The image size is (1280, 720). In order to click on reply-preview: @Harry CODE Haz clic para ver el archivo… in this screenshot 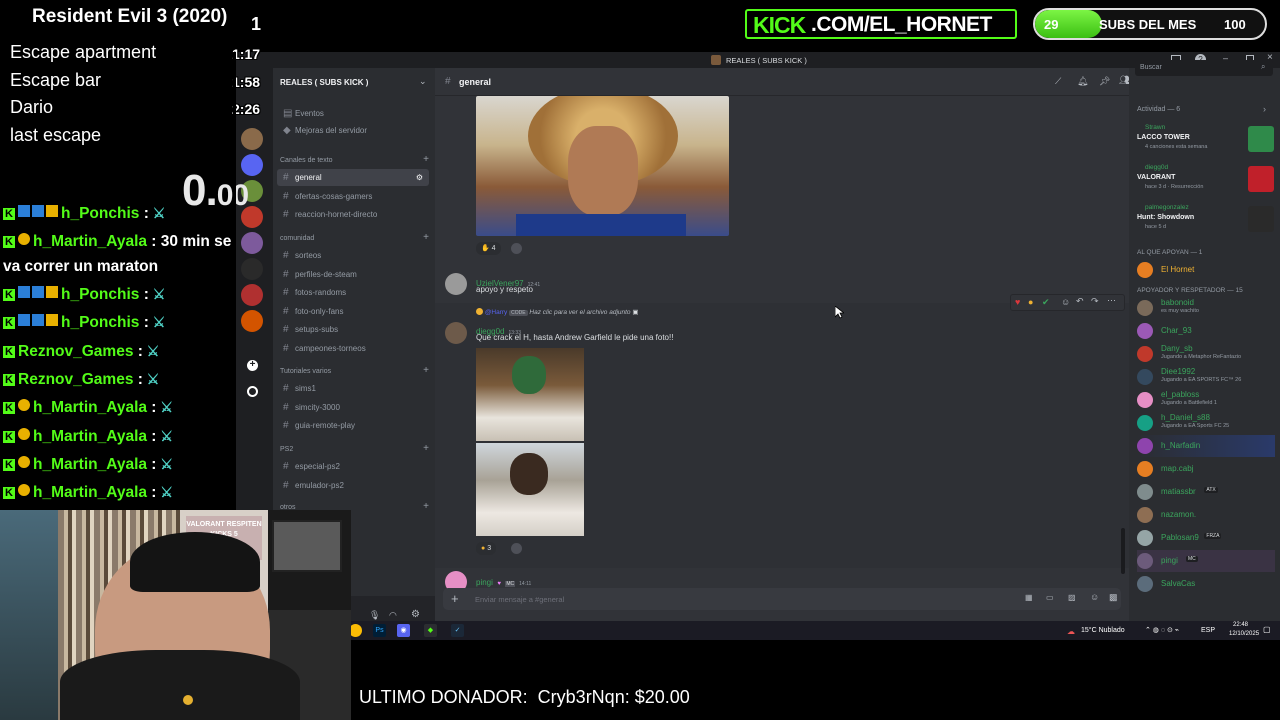, I will do `click(557, 312)`.